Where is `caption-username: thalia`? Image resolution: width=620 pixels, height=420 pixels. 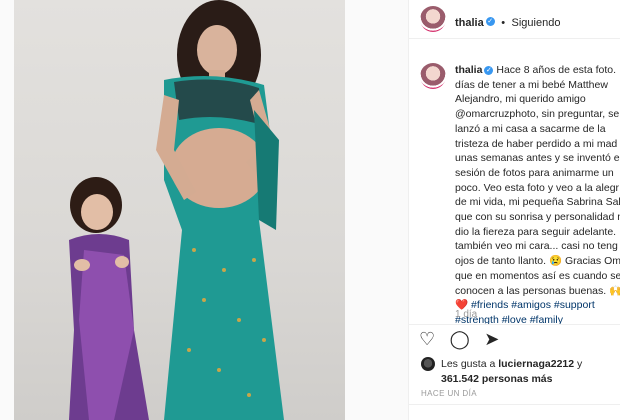
caption-username: thalia is located at coordinates (468, 70).